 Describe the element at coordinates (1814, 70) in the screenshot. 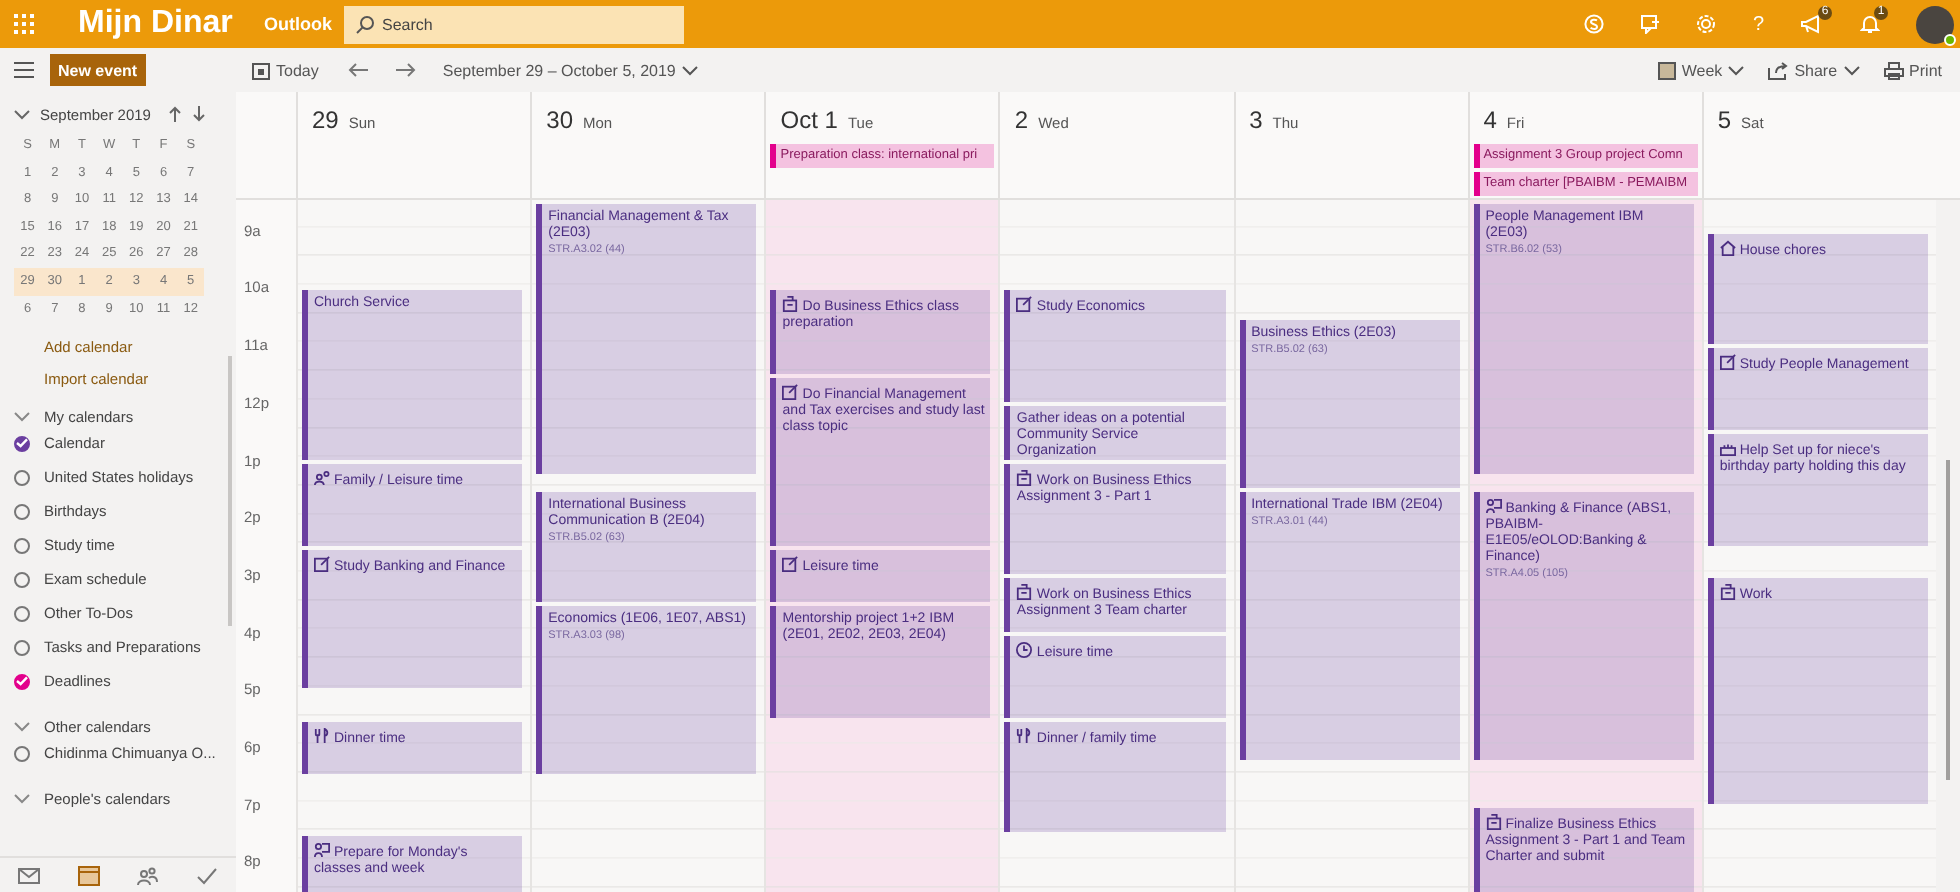

I see `share-button: Share` at that location.